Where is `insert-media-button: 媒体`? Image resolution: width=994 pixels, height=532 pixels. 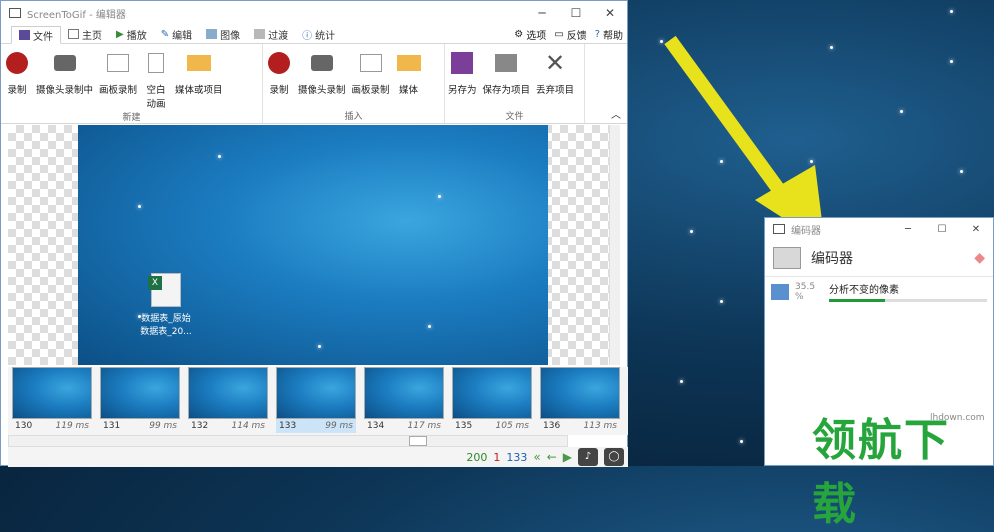 insert-media-button: 媒体 is located at coordinates (409, 76).